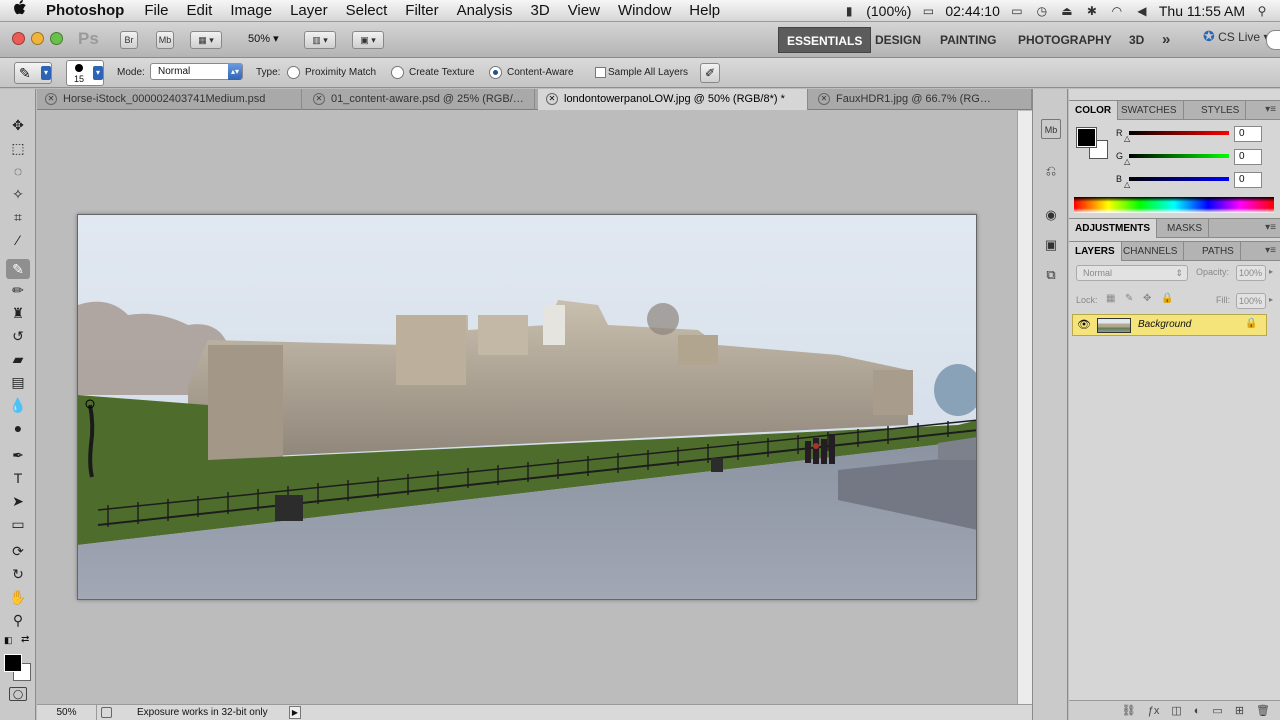 Image resolution: width=1280 pixels, height=720 pixels. Describe the element at coordinates (320, 40) in the screenshot. I see `arrange-documents-dropdown: ▥ ▾` at that location.